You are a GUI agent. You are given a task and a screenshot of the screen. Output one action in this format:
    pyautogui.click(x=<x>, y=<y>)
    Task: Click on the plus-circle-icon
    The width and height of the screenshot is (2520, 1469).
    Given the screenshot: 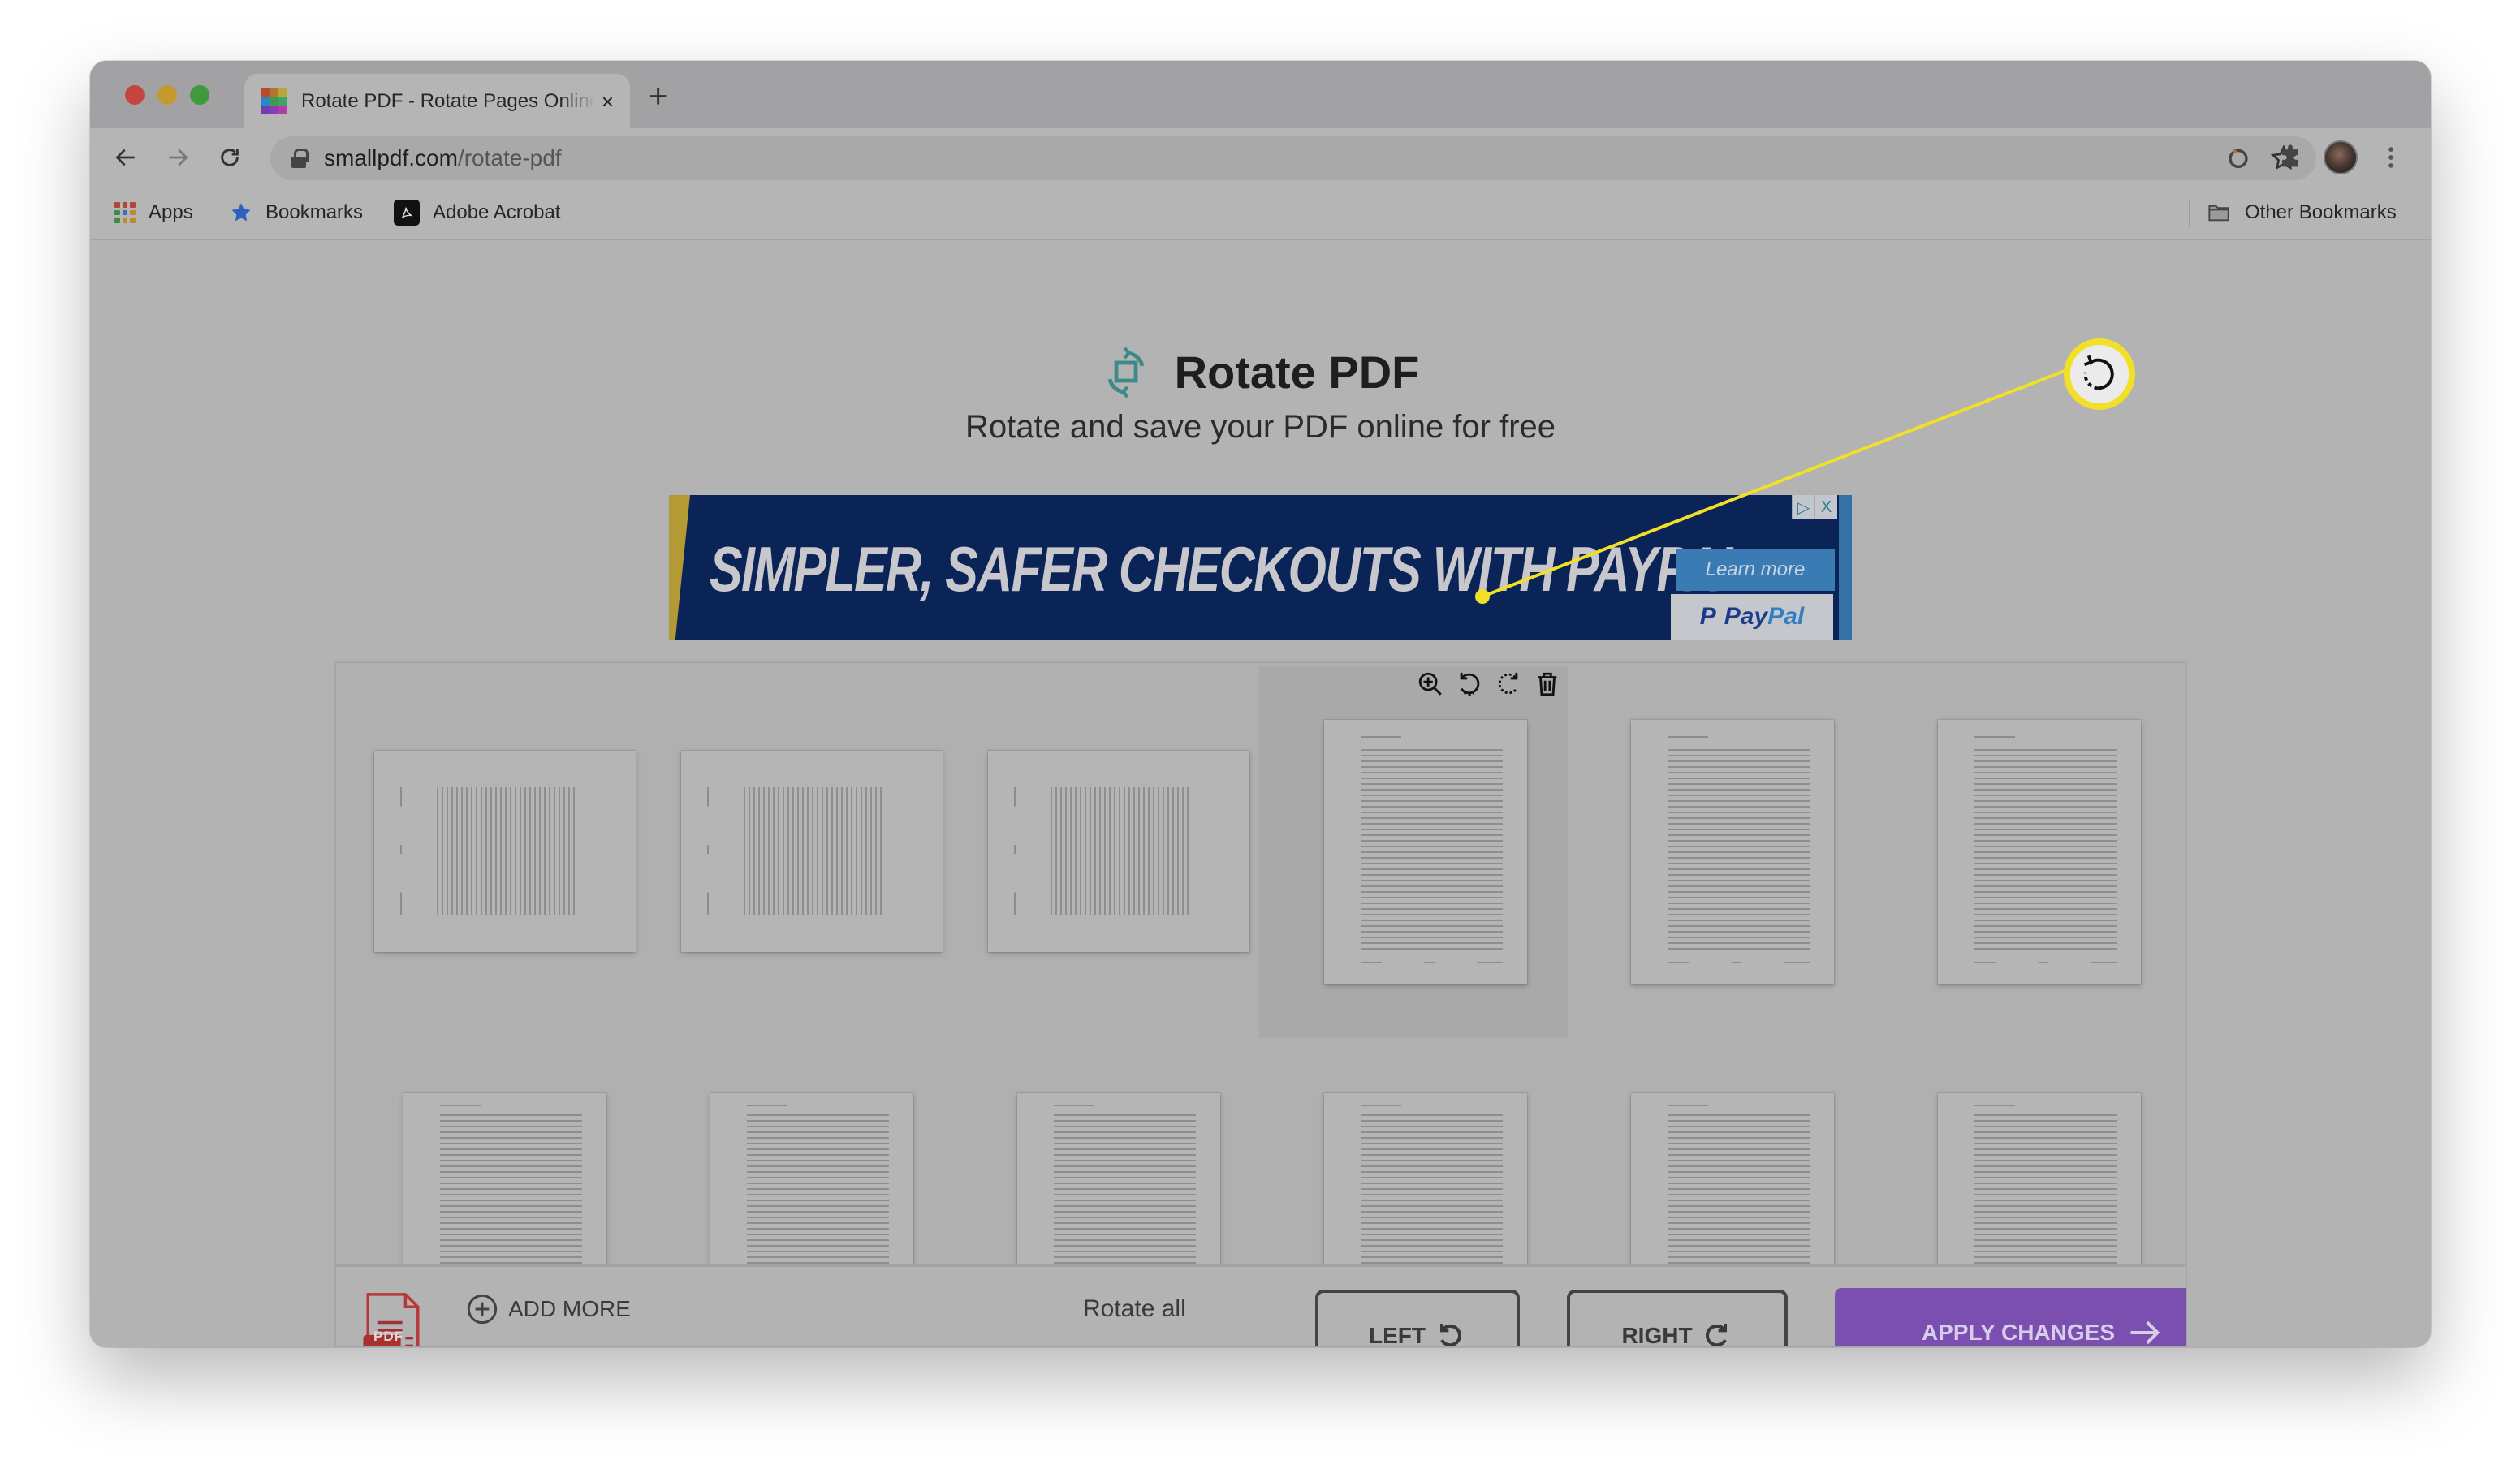 What is the action you would take?
    pyautogui.click(x=483, y=1309)
    